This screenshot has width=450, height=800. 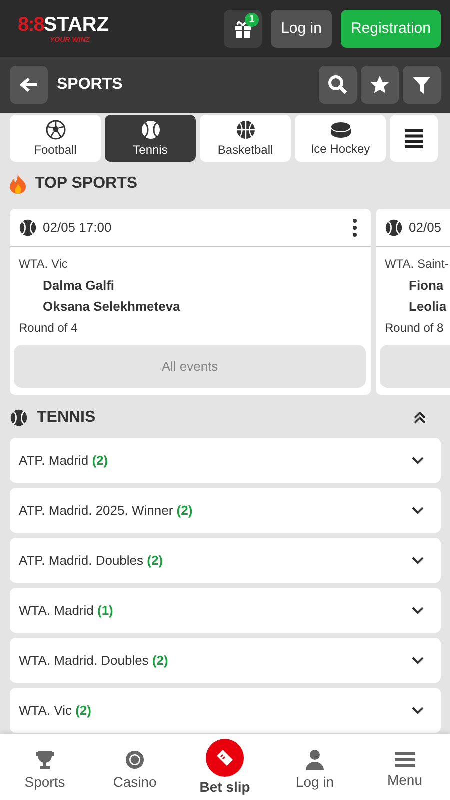 I want to click on event-time: 02/05 17:00, so click(x=77, y=227).